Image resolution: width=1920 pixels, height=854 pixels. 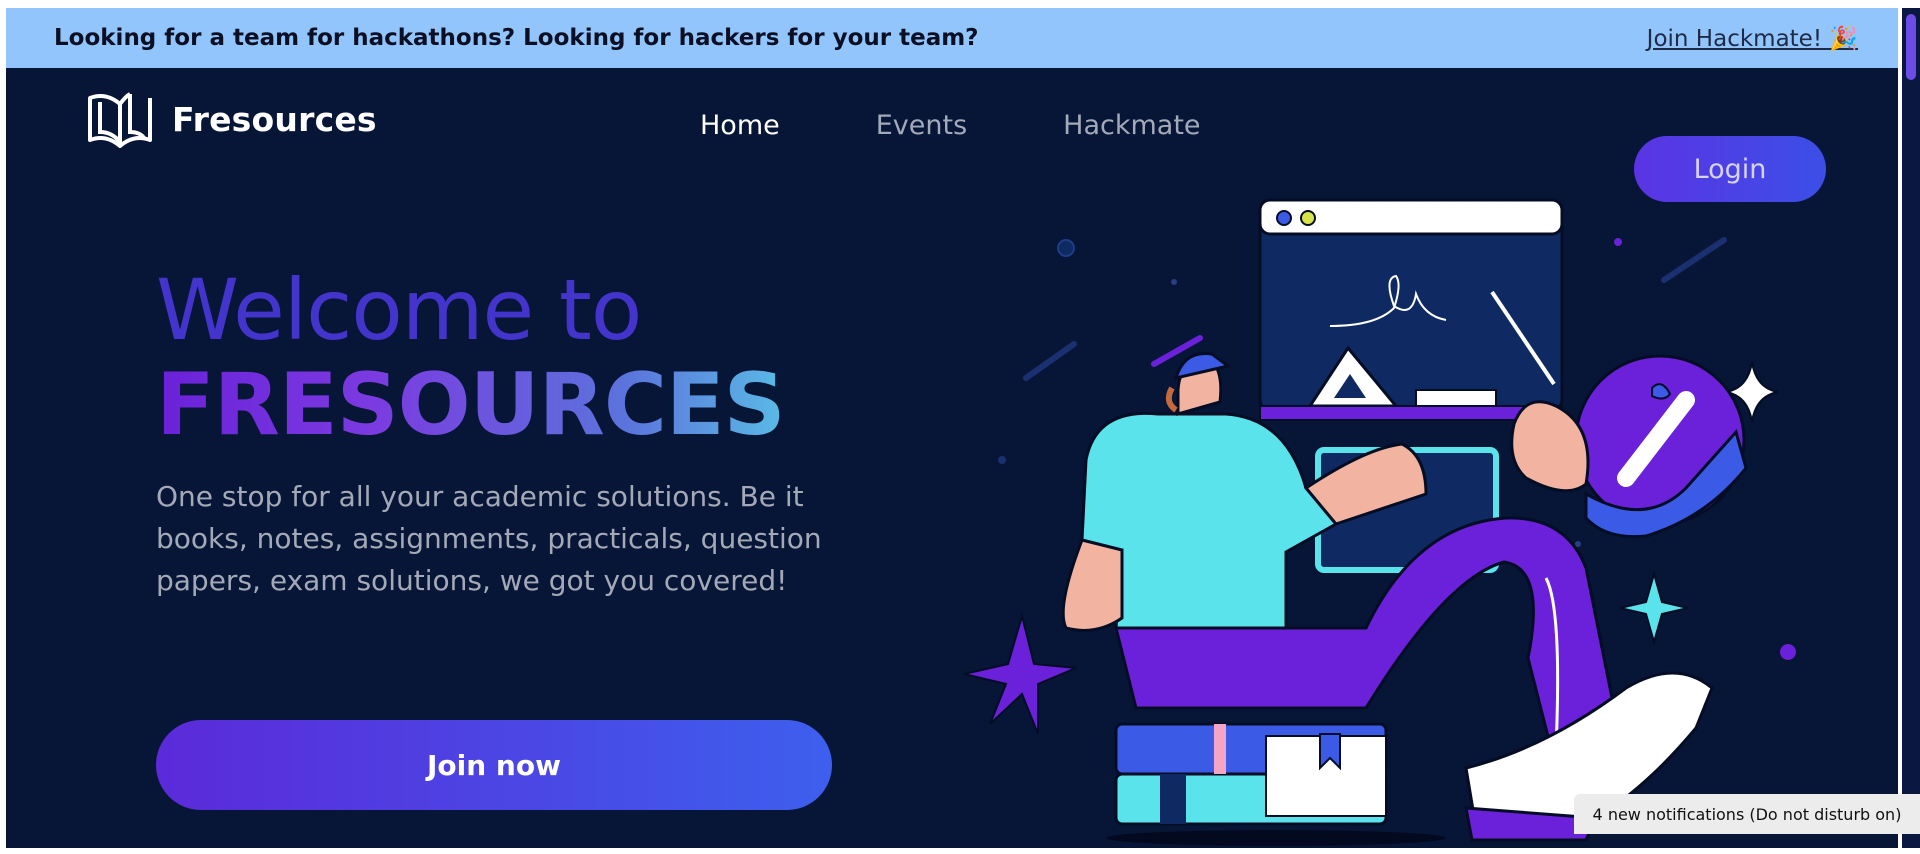 What do you see at coordinates (494, 765) in the screenshot?
I see `join-now-button: Join now` at bounding box center [494, 765].